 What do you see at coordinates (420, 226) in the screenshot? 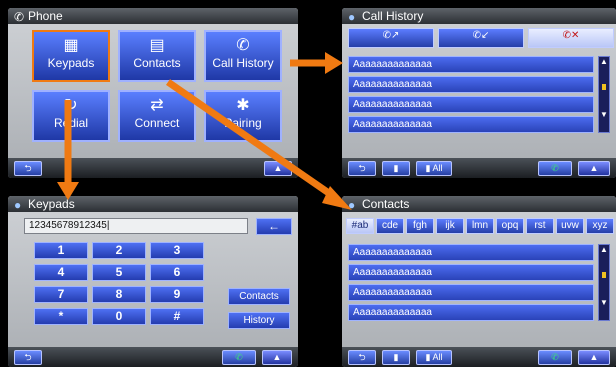
I see `tab-fgh: fgh` at bounding box center [420, 226].